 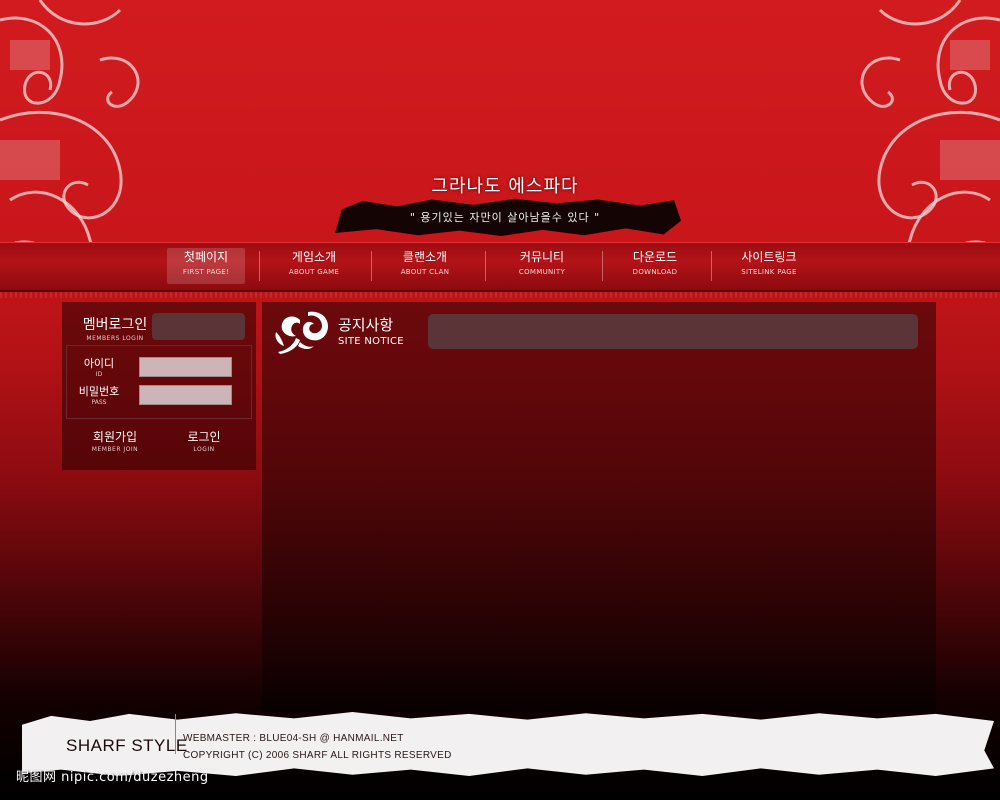 What do you see at coordinates (769, 257) in the screenshot?
I see `nav-label: 사이트링크` at bounding box center [769, 257].